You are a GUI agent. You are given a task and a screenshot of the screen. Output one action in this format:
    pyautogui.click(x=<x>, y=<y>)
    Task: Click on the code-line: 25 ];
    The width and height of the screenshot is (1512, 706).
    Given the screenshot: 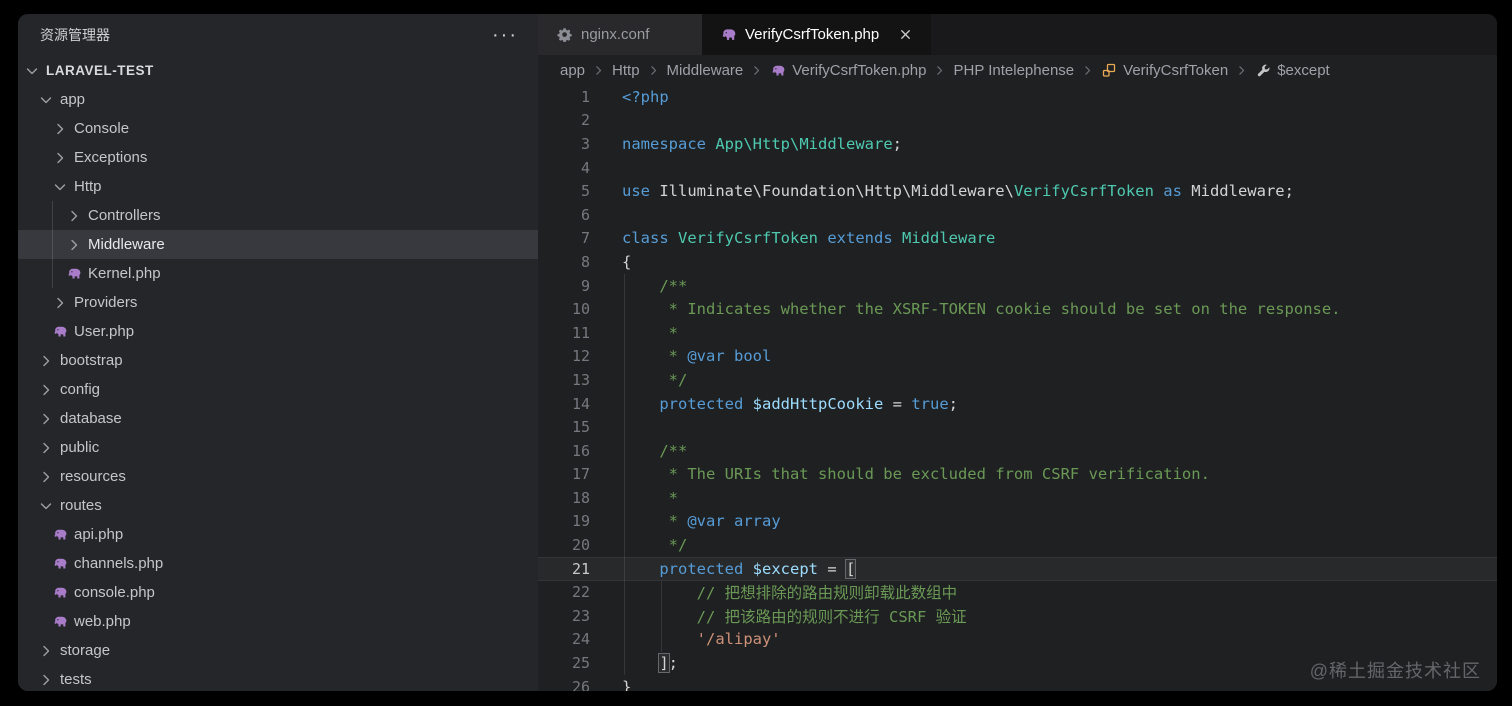 What is the action you would take?
    pyautogui.click(x=1017, y=663)
    